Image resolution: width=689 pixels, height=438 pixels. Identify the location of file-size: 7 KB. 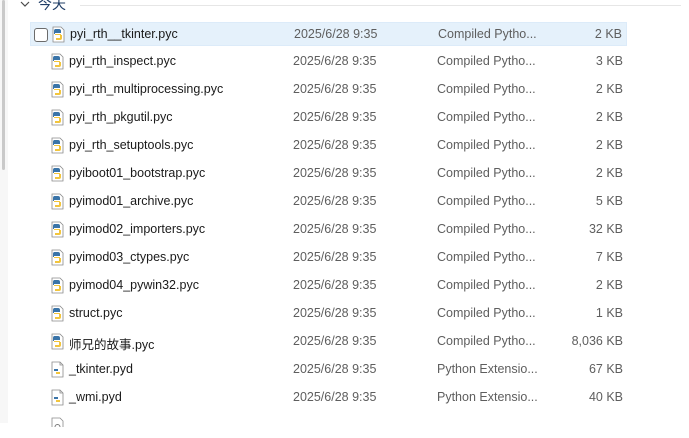
(609, 257).